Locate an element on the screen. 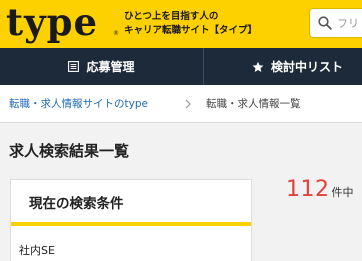 The width and height of the screenshot is (362, 261). breadcrumb-home-link: 転職・求人情報サイトのtype is located at coordinates (78, 103).